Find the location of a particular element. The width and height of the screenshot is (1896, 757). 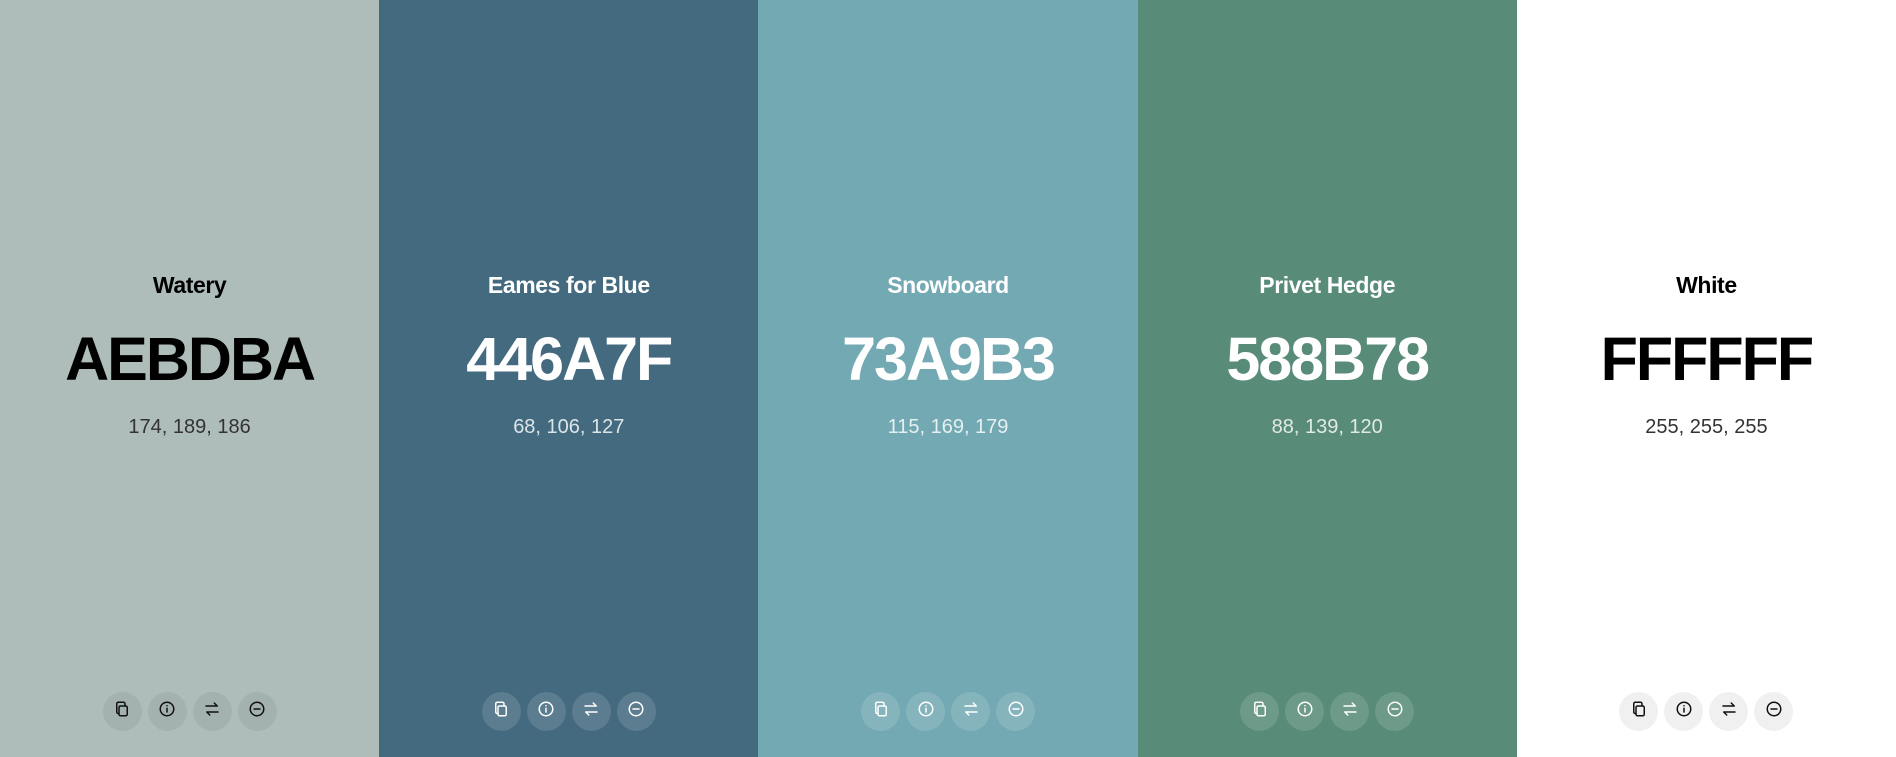

color-name: Privet Hedge is located at coordinates (1327, 285).